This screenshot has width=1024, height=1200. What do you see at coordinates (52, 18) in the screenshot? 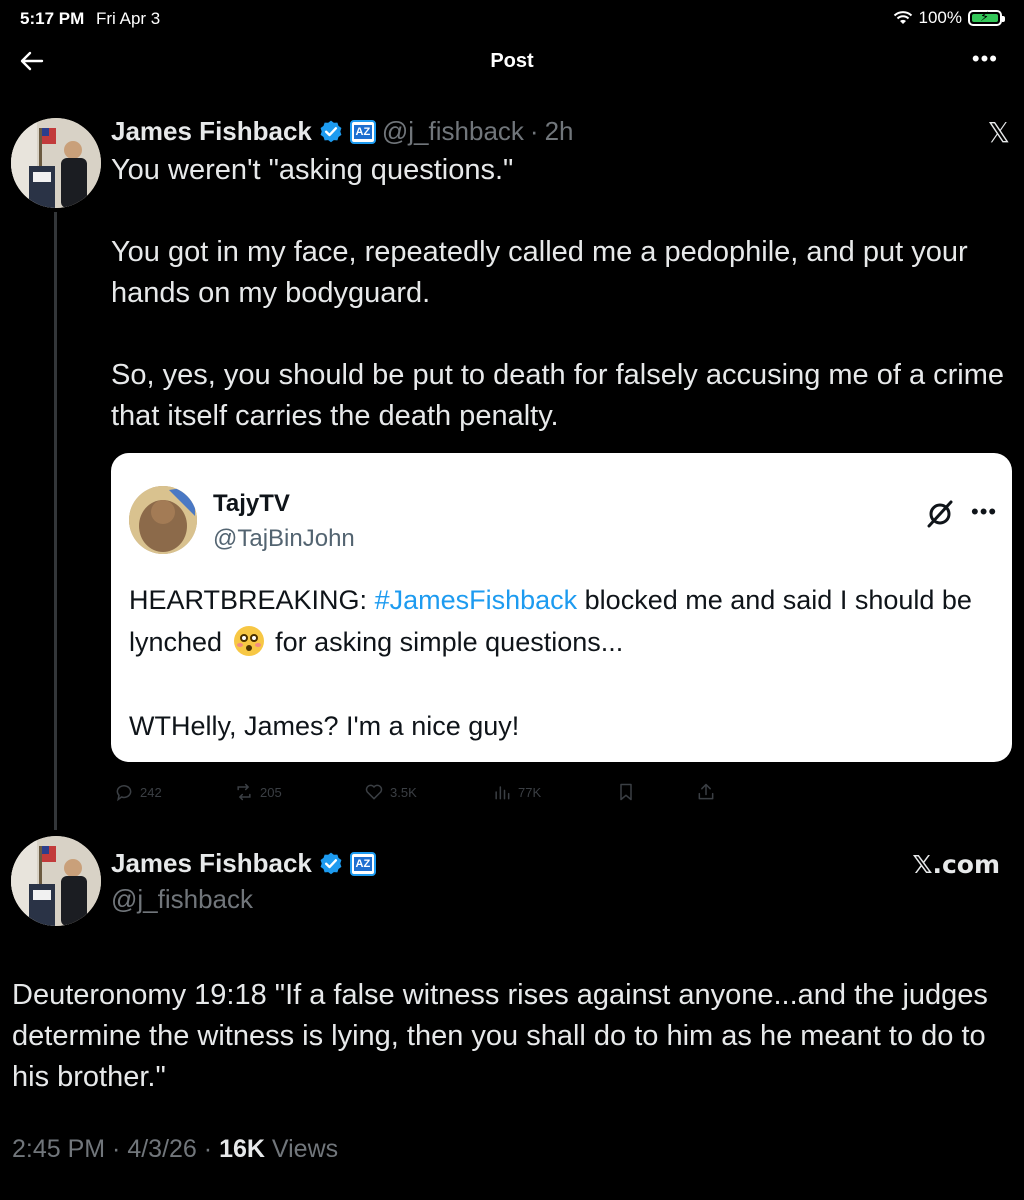
I see `status-time: 5:17 PM` at bounding box center [52, 18].